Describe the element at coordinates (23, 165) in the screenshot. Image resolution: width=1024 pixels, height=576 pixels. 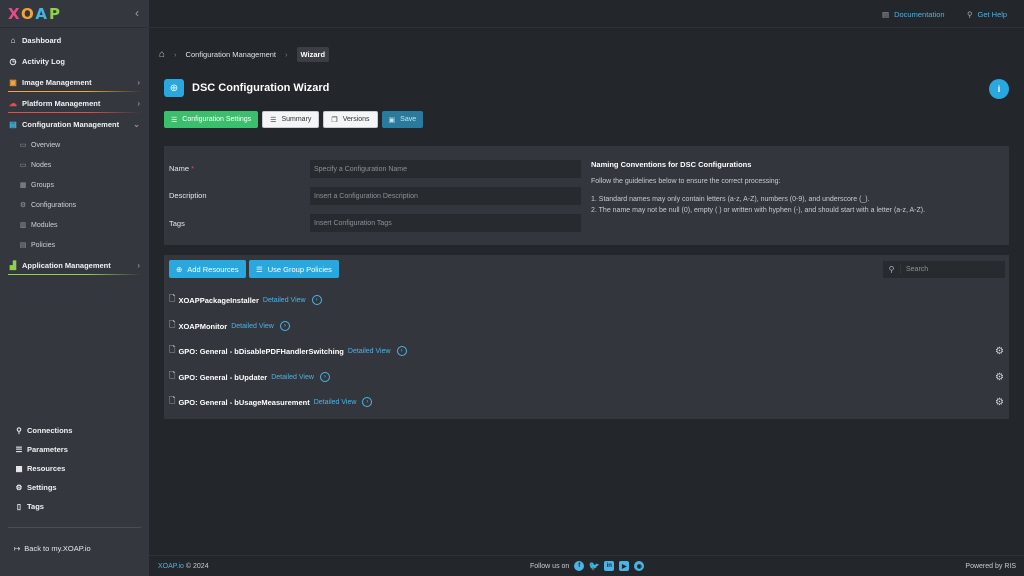
I see `nodes-icon: ▭` at that location.